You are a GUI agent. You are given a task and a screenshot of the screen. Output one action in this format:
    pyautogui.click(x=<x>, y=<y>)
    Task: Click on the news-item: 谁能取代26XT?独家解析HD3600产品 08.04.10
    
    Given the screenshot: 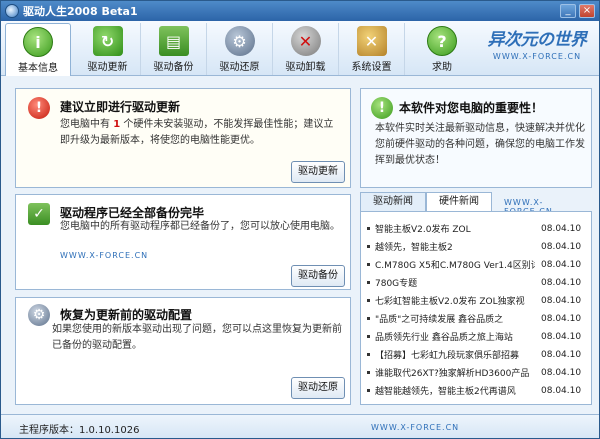 What is the action you would take?
    pyautogui.click(x=478, y=372)
    